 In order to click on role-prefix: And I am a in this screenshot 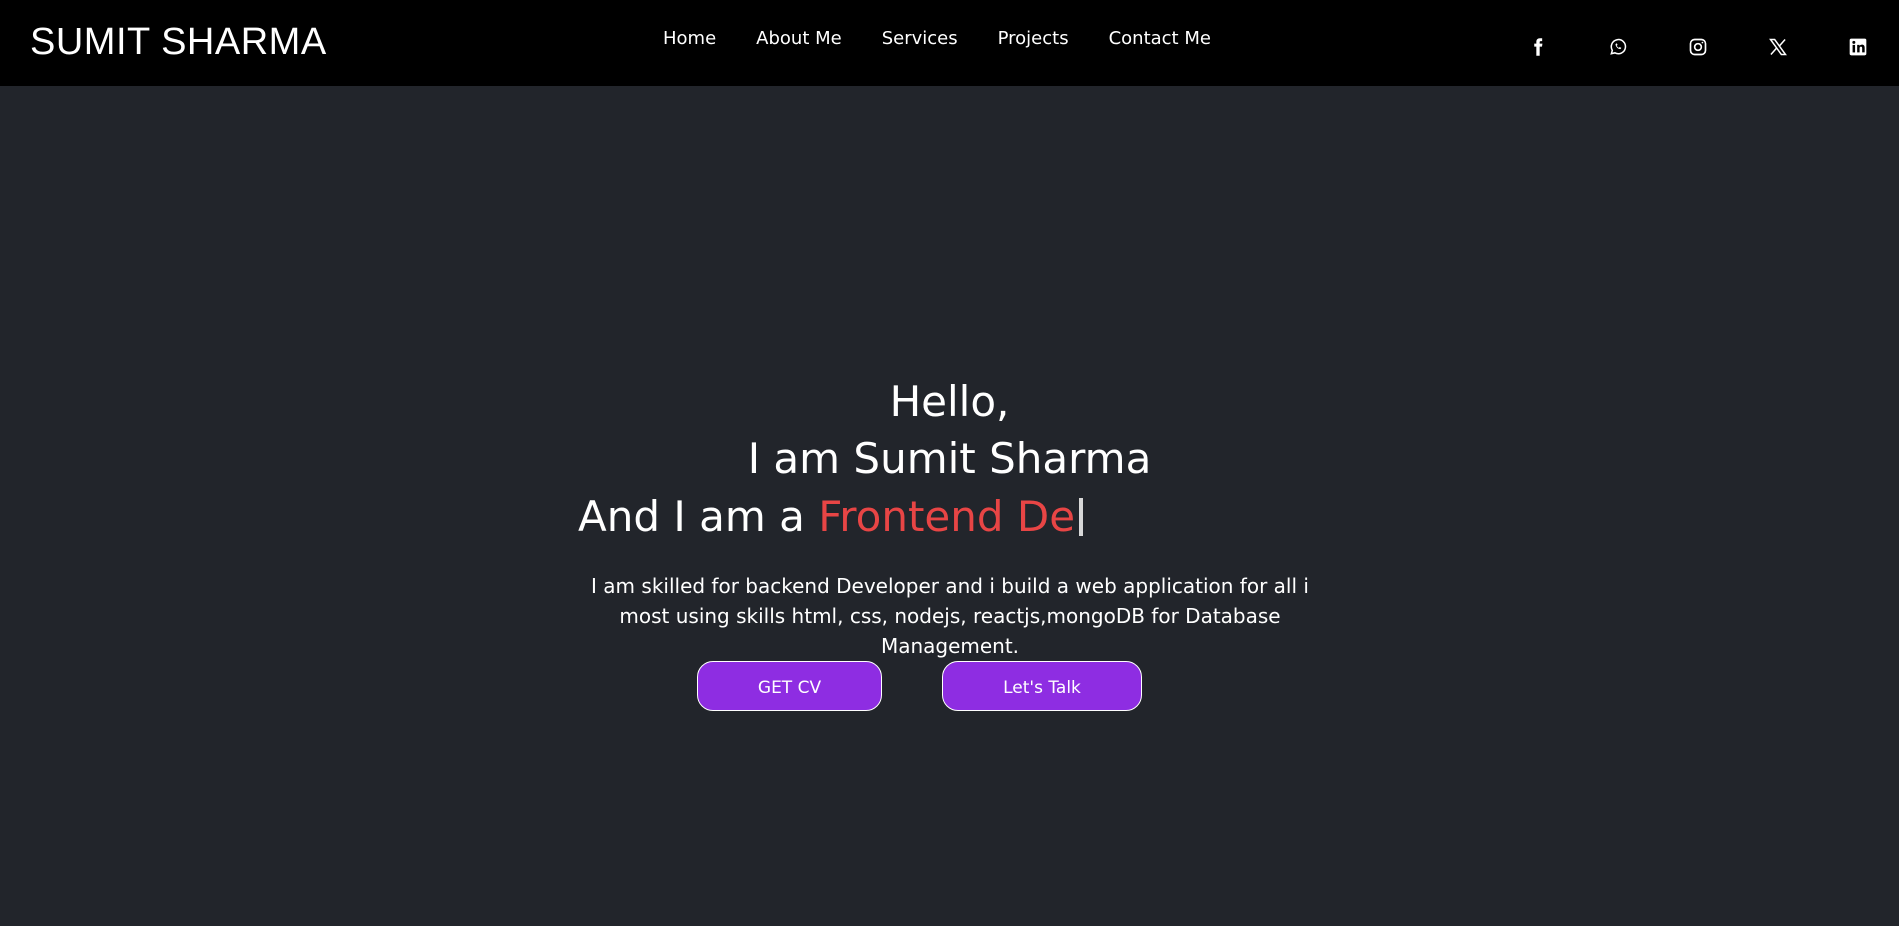, I will do `click(698, 516)`.